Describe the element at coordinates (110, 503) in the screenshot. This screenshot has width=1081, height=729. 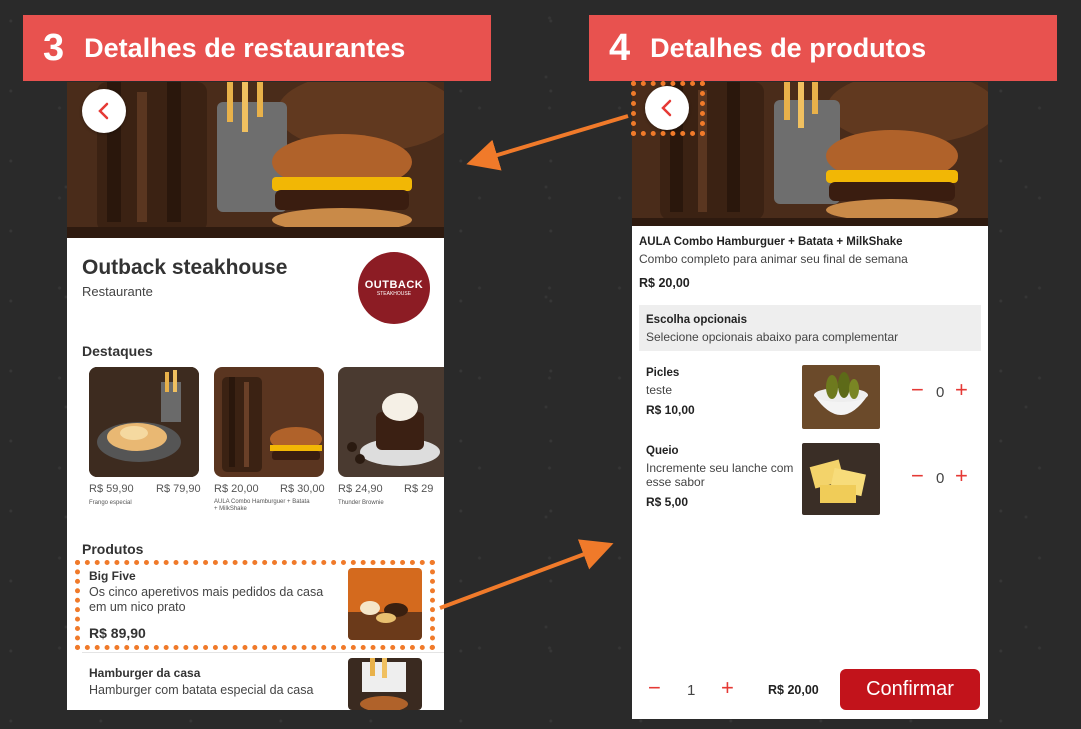
I see `highlight-name: Frango especial` at that location.